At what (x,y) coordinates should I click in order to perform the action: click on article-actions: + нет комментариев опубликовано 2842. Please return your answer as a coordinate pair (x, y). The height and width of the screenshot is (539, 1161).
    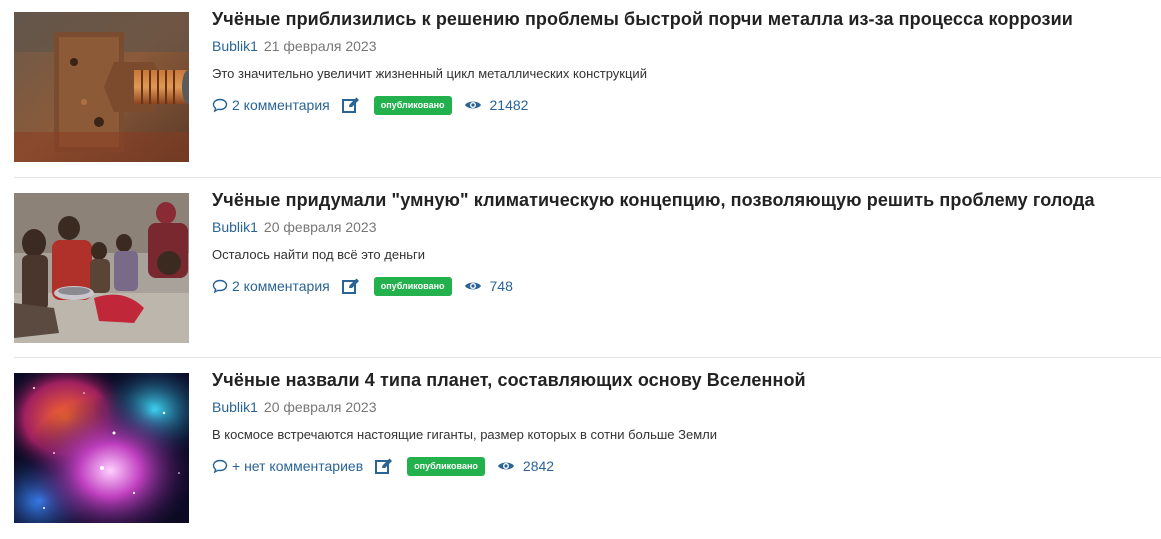
    Looking at the image, I should click on (383, 466).